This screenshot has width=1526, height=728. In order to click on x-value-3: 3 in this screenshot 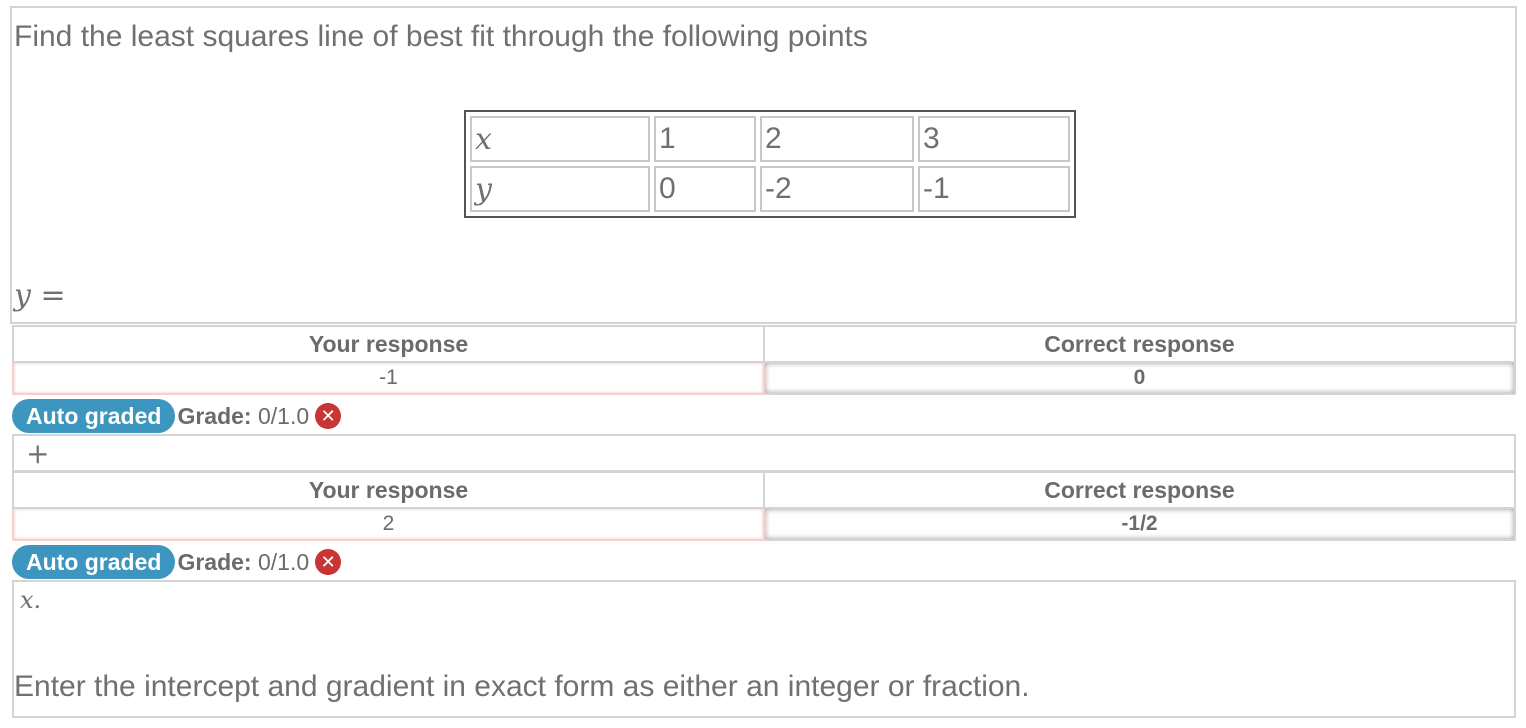, I will do `click(994, 139)`.